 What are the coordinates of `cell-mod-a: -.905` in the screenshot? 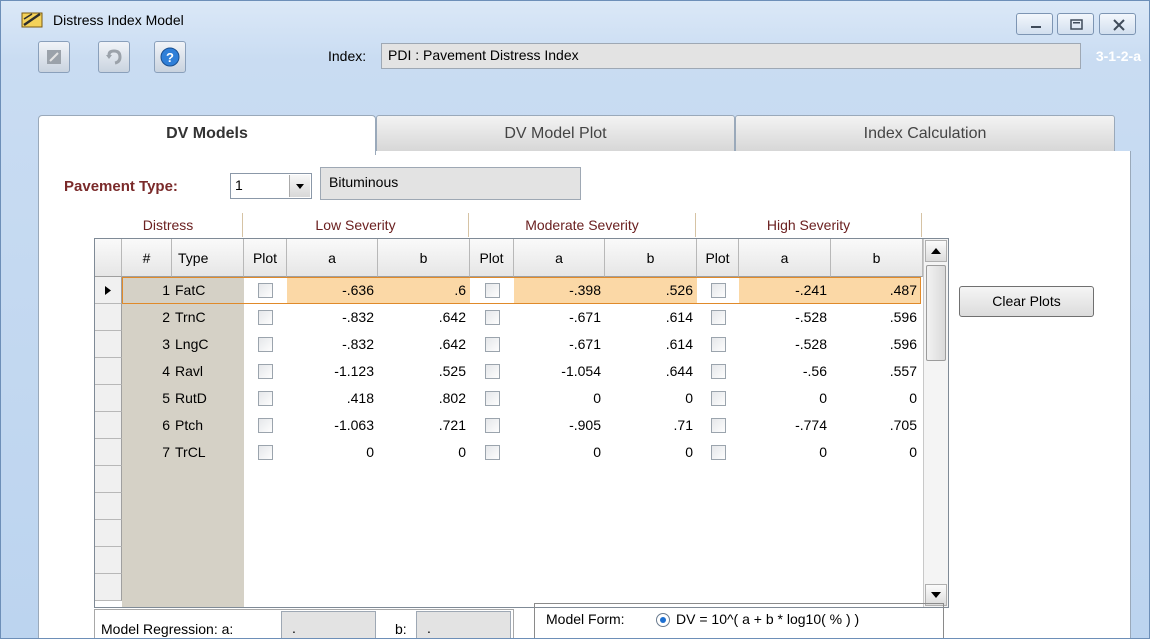 It's located at (559, 425).